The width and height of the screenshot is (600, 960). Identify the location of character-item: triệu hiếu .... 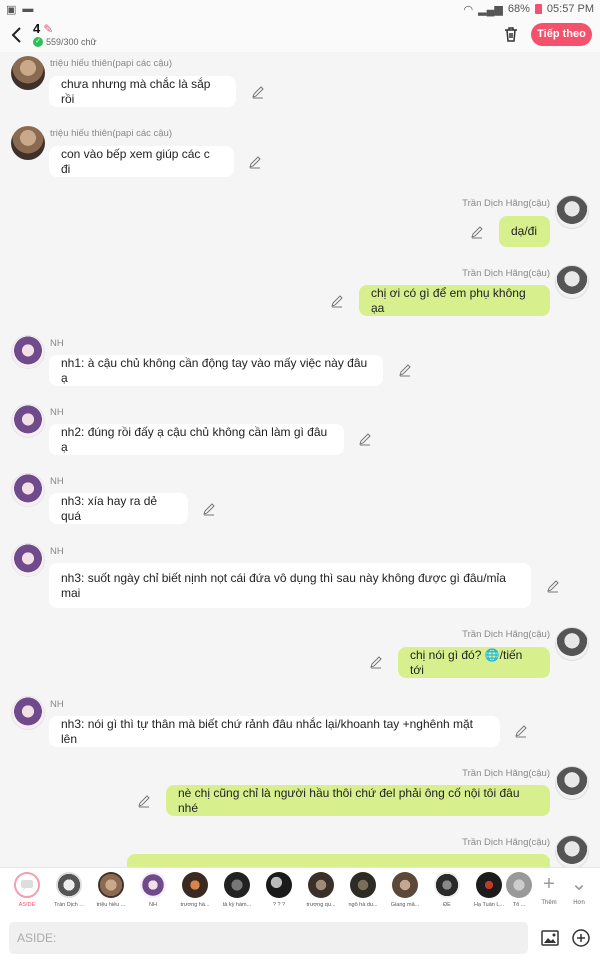
(111, 890).